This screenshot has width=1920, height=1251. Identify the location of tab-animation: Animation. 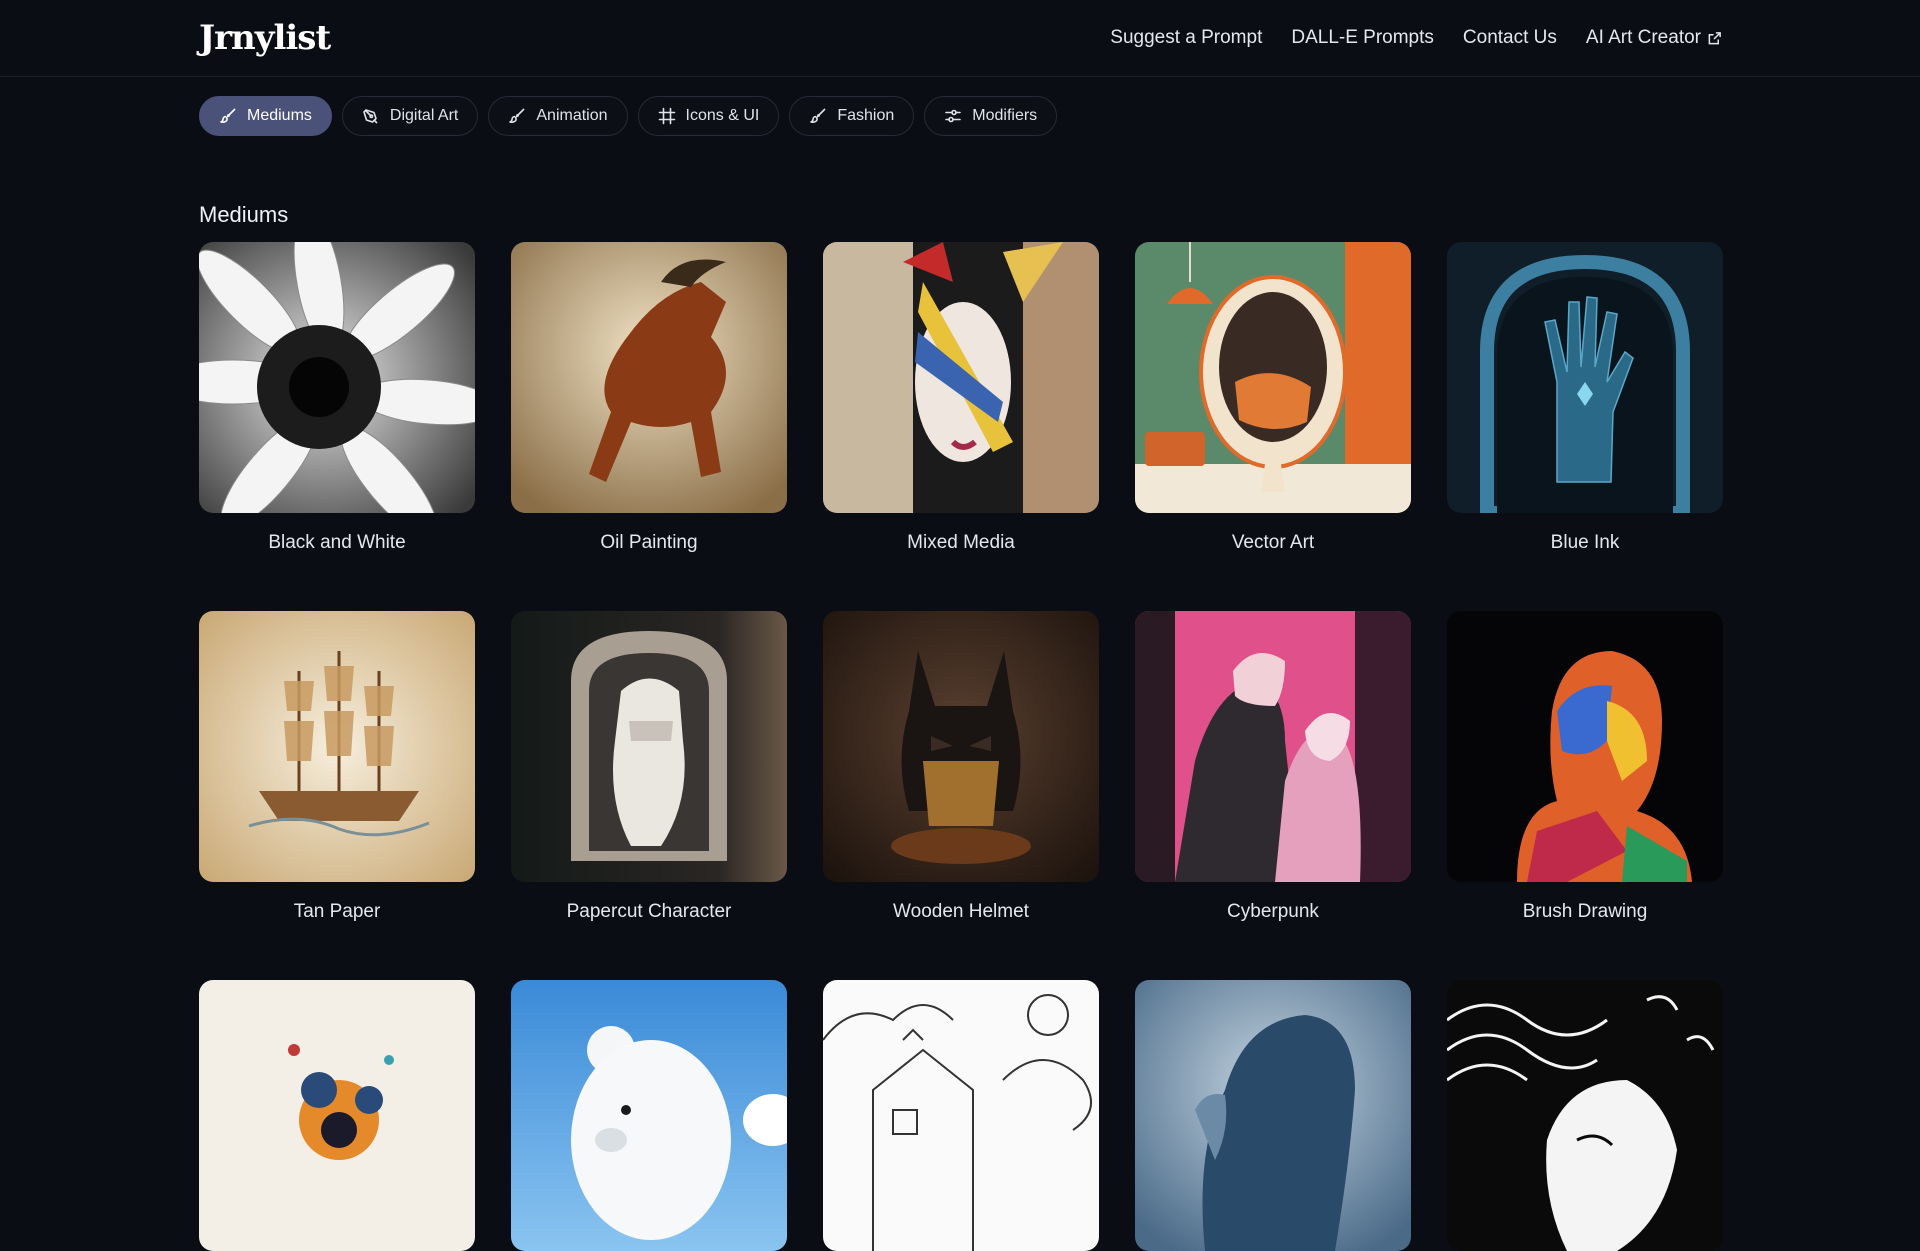
(558, 116).